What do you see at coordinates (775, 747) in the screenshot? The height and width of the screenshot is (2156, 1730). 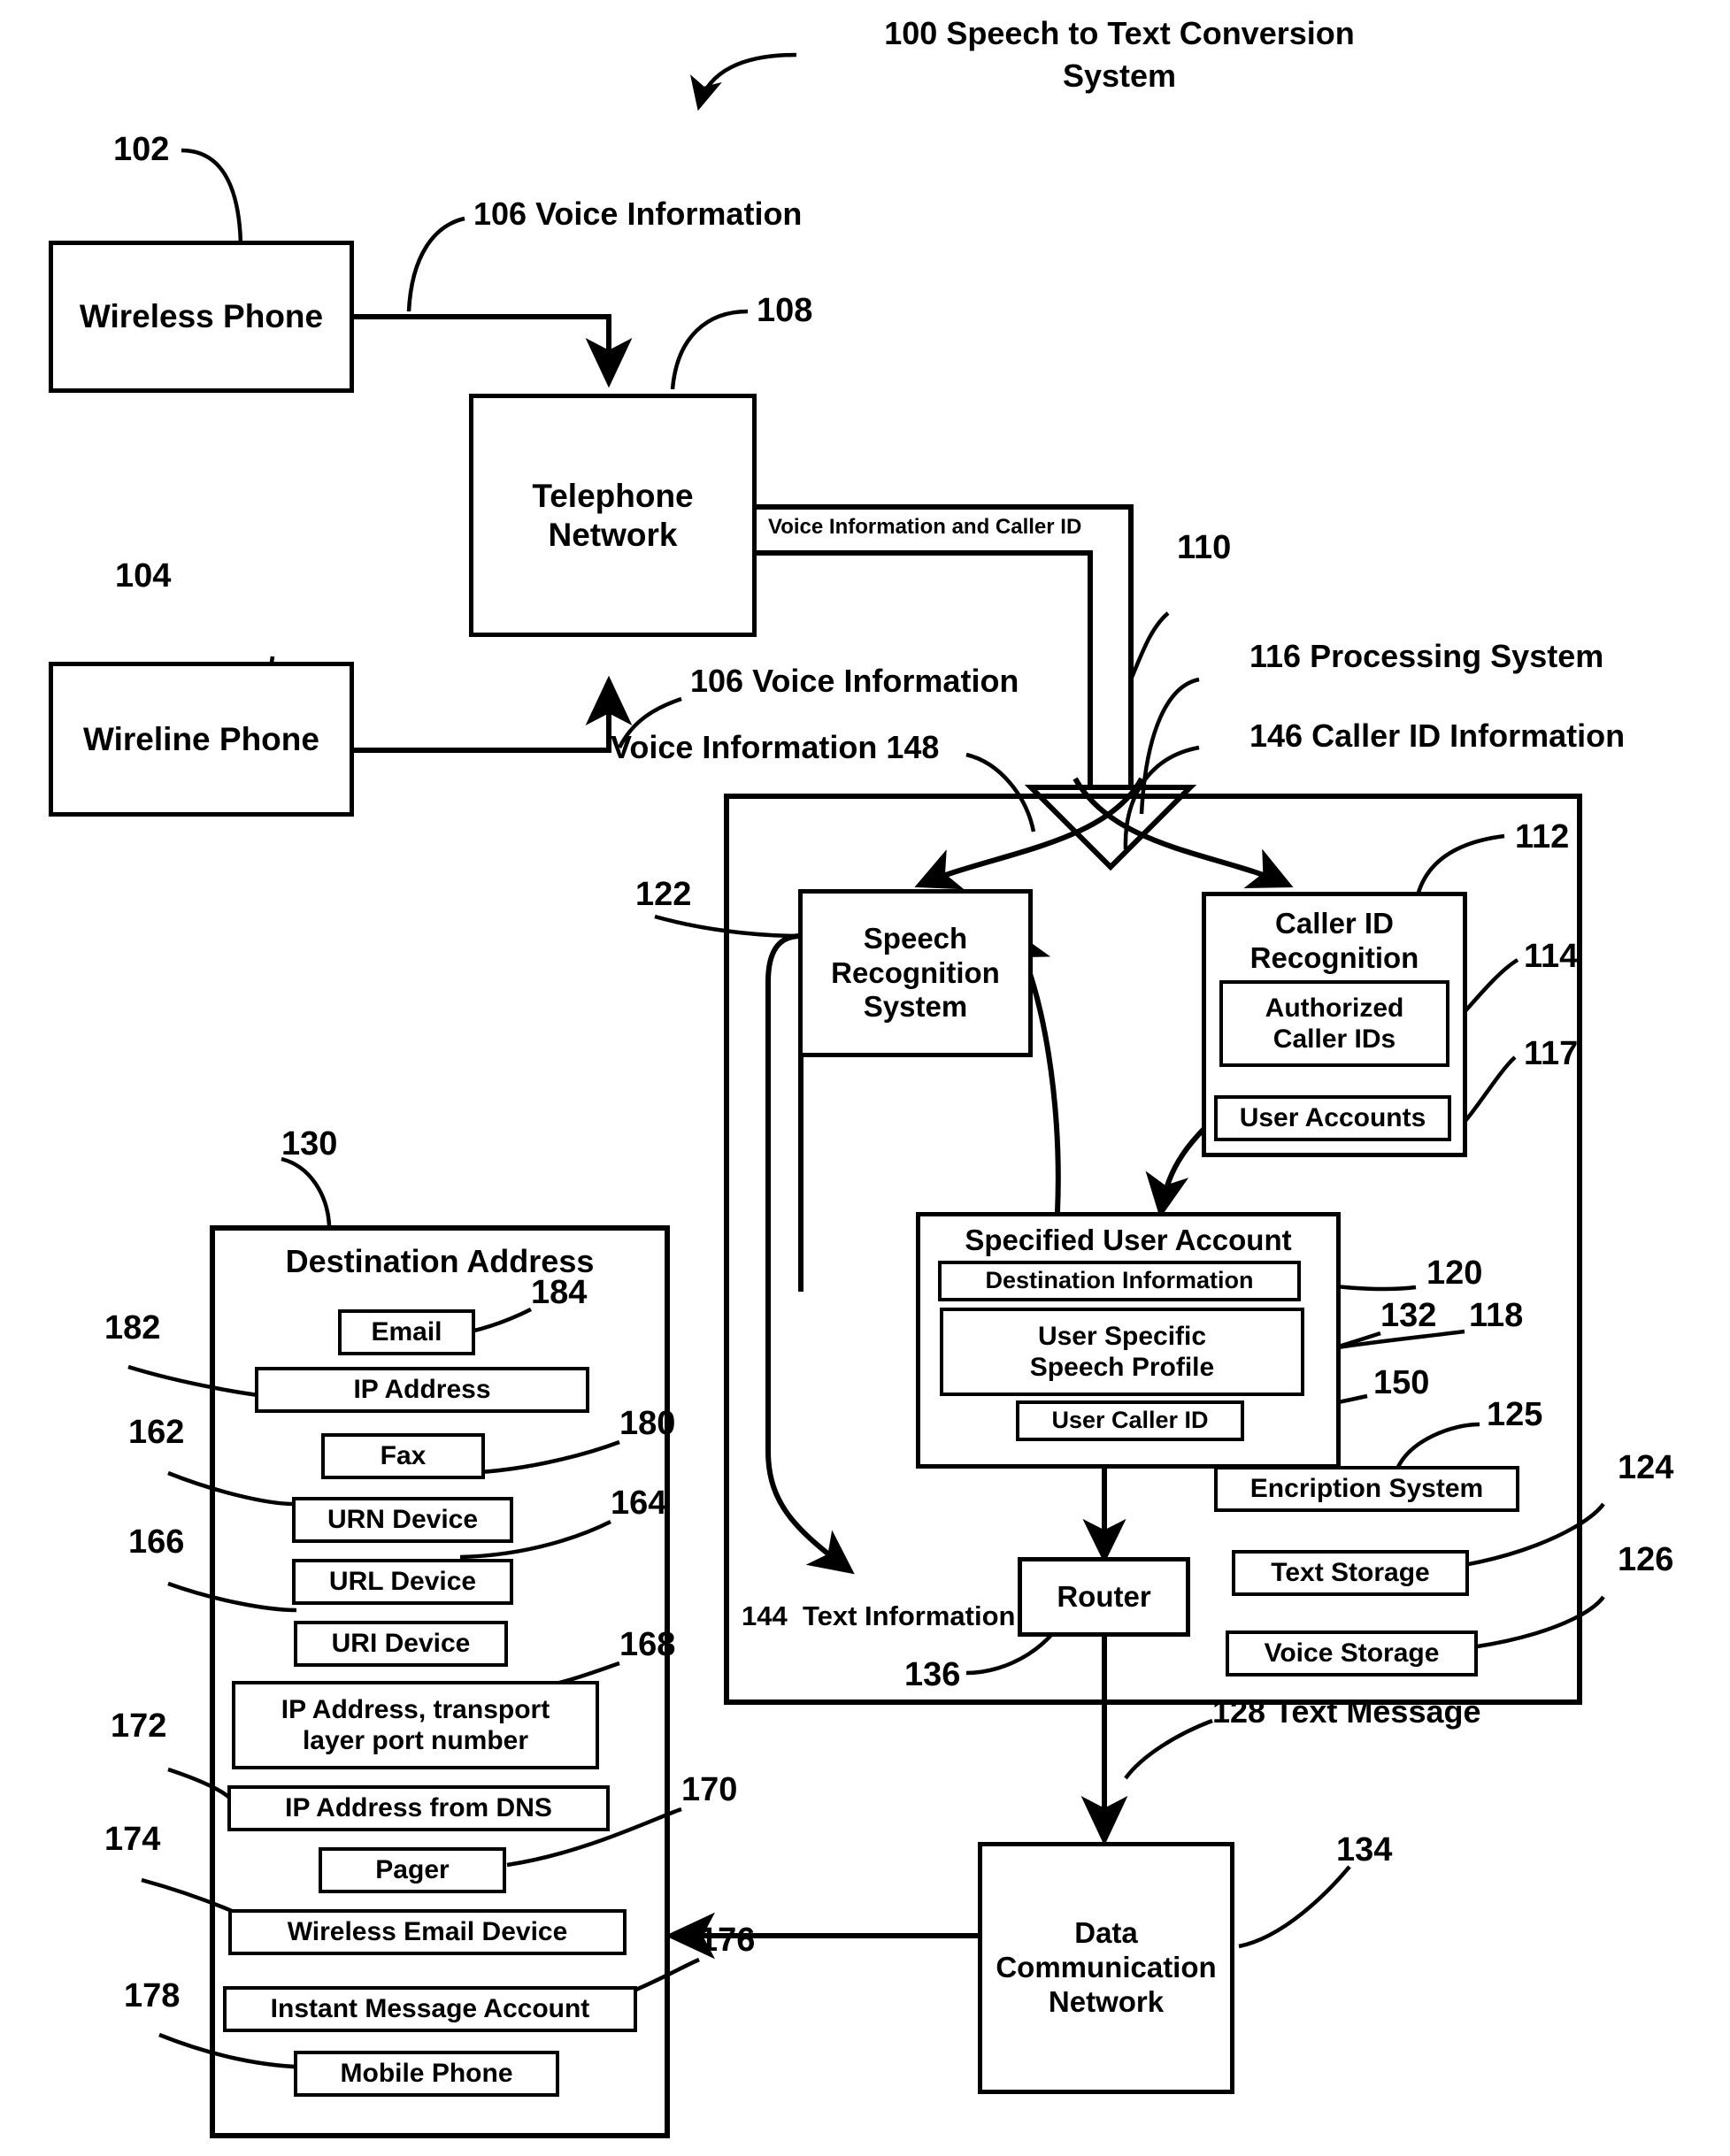 I see `label-148-voice-information: Voice Information 148` at bounding box center [775, 747].